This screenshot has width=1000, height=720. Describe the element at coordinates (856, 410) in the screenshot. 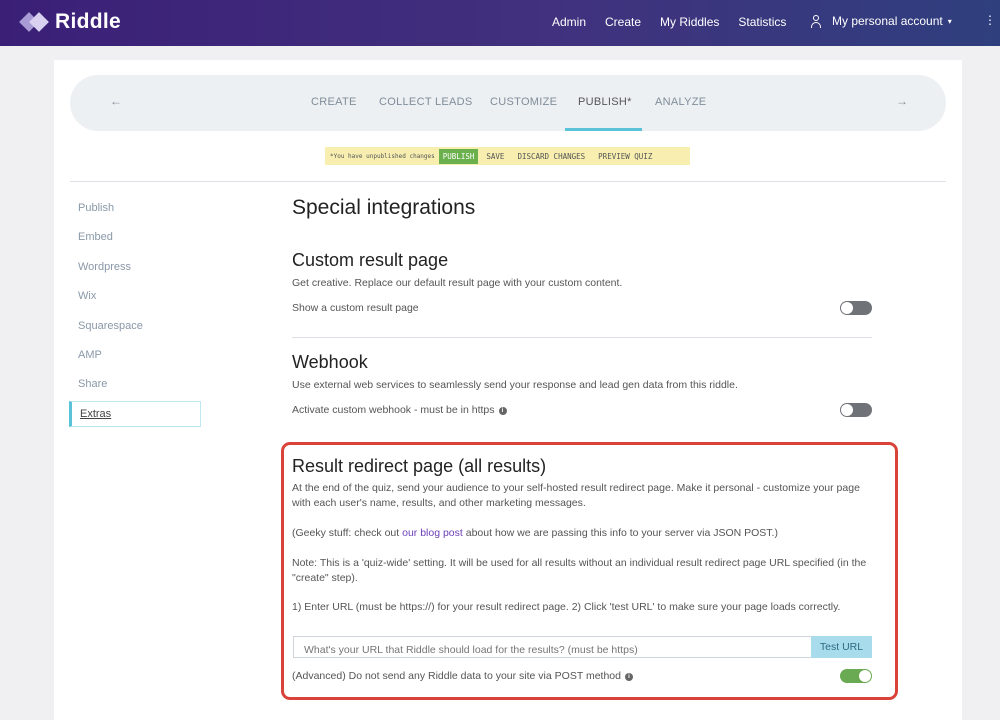

I see `webhook-toggle` at that location.